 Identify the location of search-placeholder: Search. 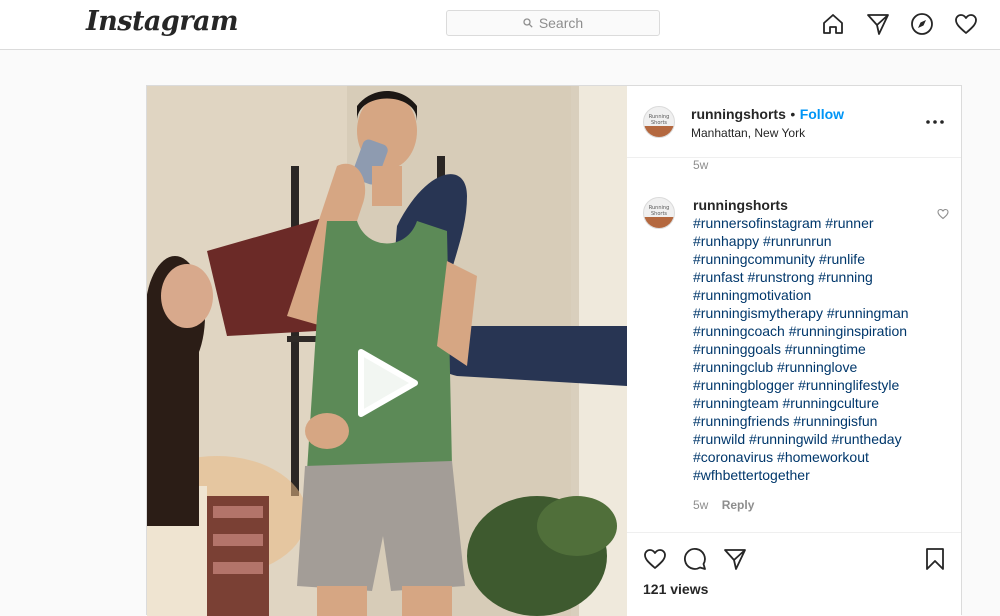
(561, 23).